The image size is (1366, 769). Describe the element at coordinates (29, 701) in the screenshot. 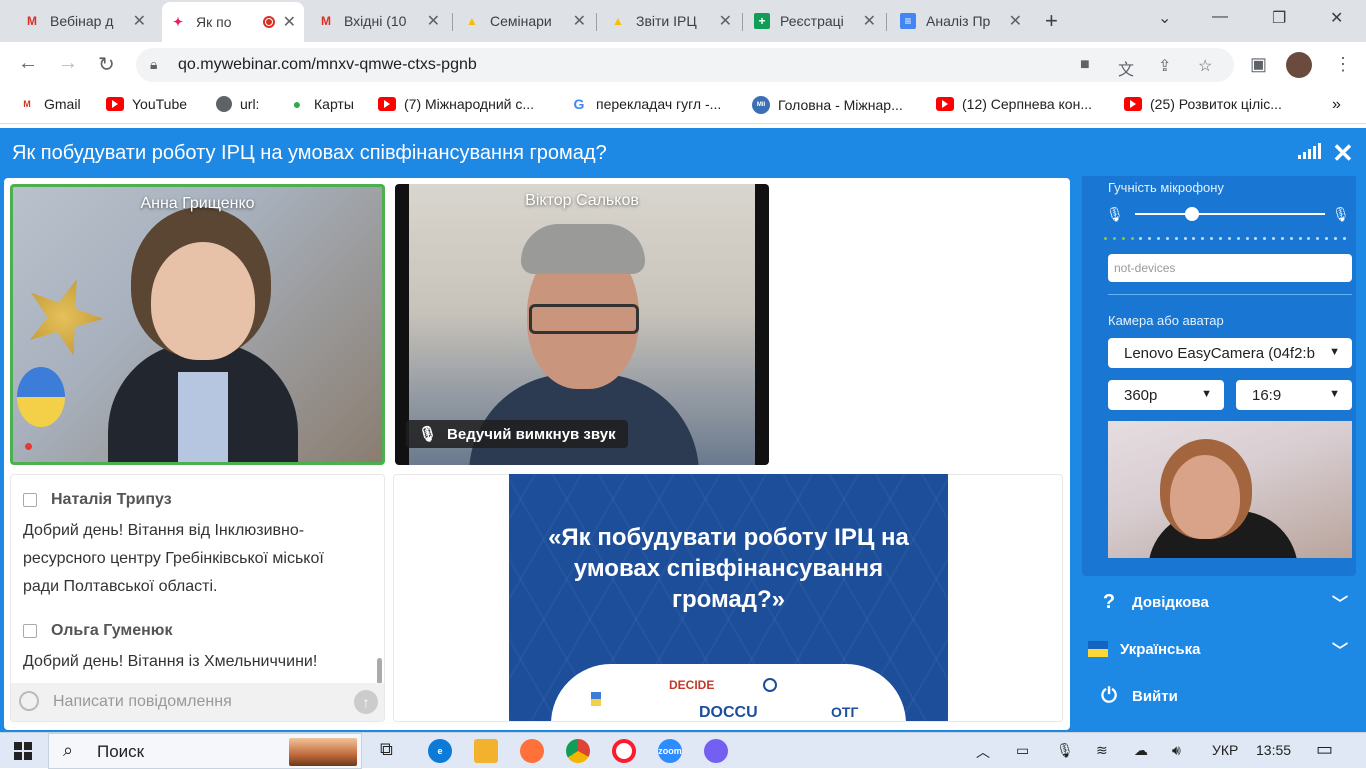

I see `emoji-icon` at that location.